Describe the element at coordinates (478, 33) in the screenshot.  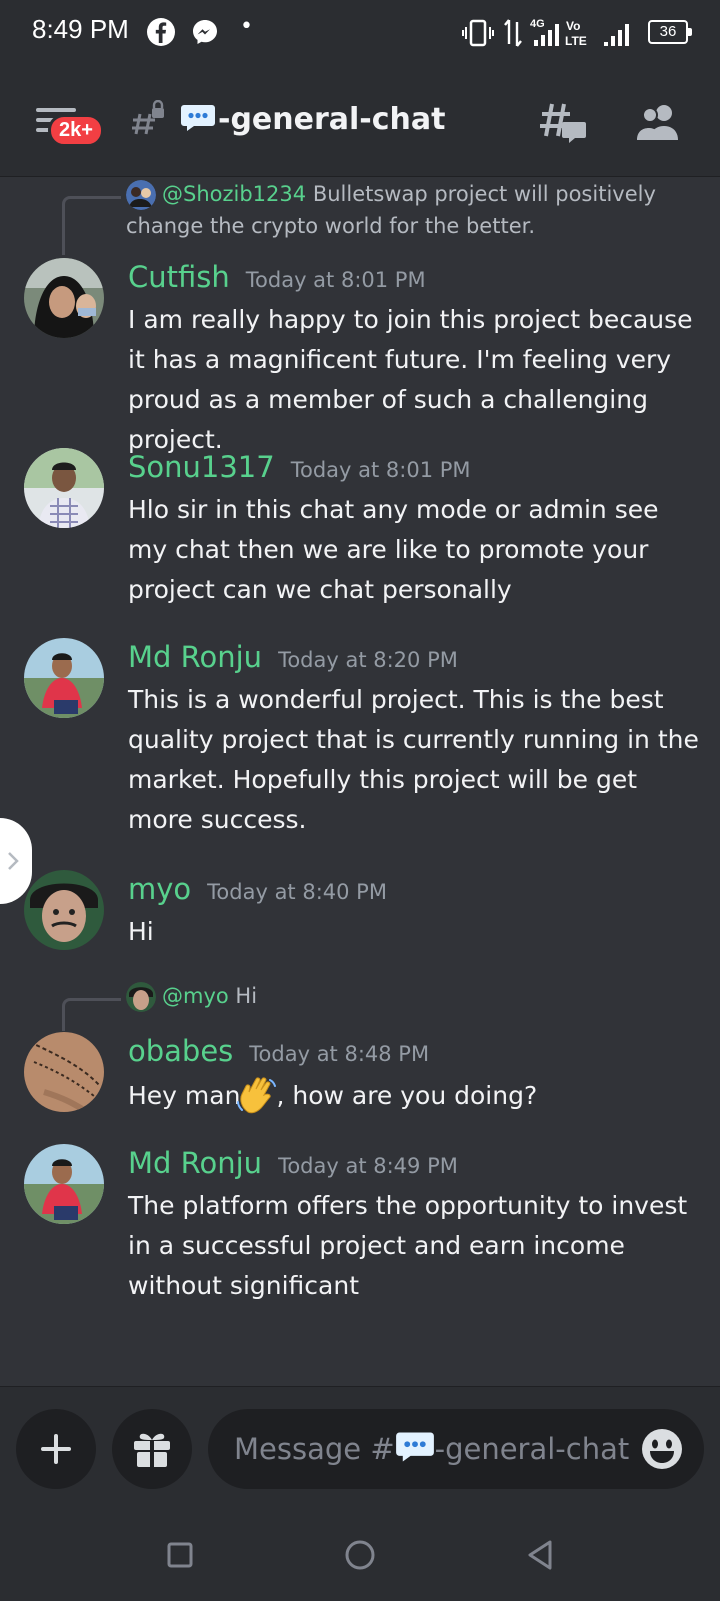
I see `vibrate-icon` at that location.